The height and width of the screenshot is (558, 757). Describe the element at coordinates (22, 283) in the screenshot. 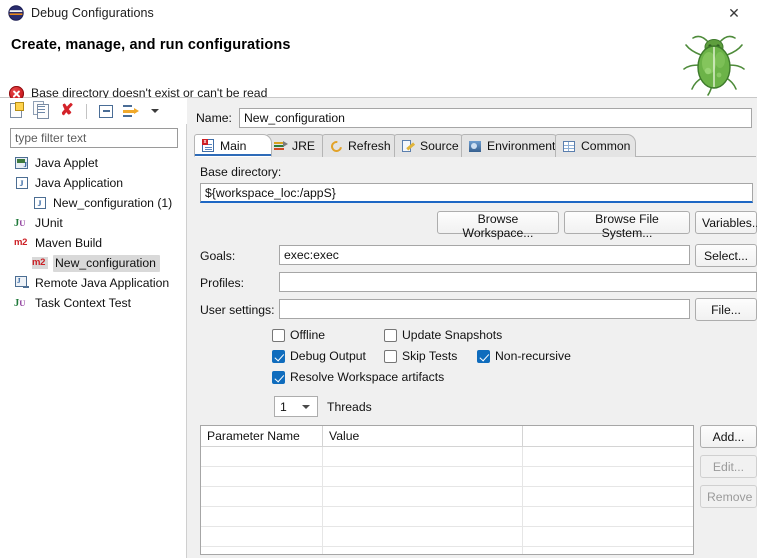

I see `remote-java-icon: J` at that location.